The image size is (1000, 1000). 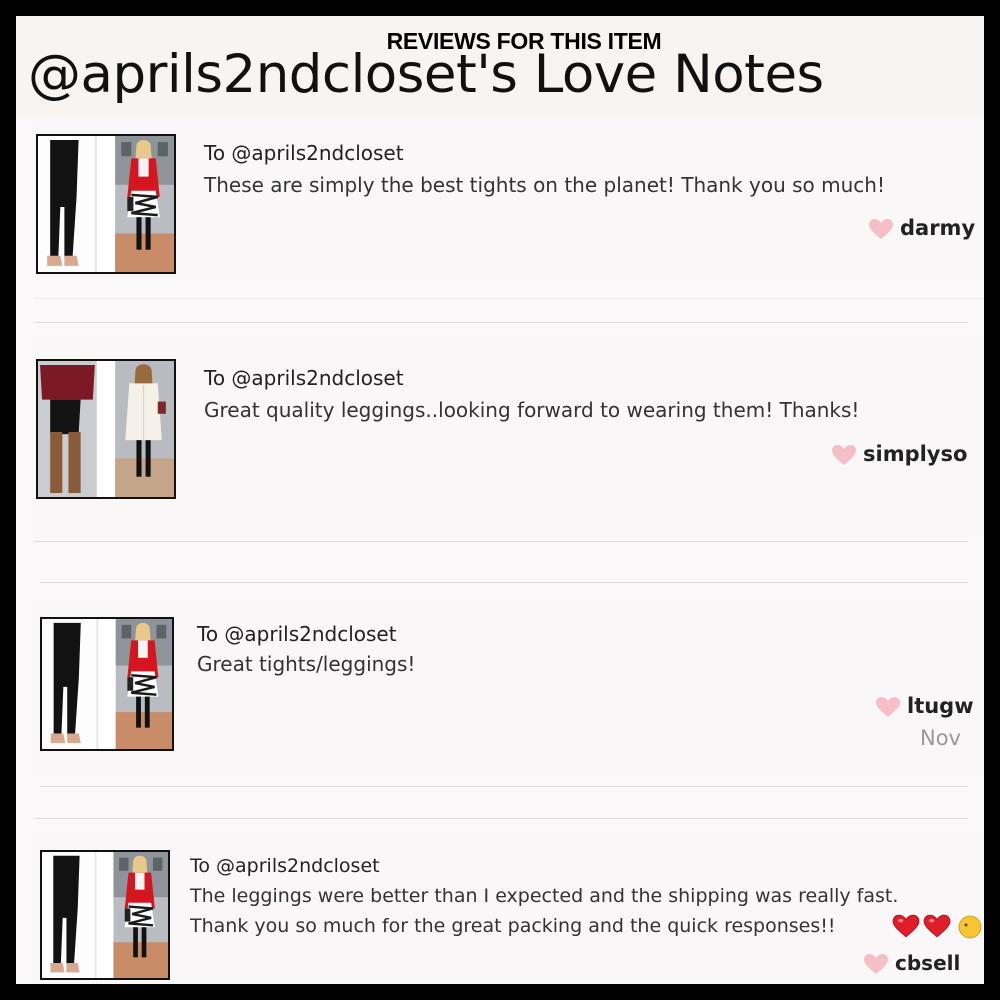 What do you see at coordinates (306, 664) in the screenshot?
I see `review-3-message: Great tights/leggings!` at bounding box center [306, 664].